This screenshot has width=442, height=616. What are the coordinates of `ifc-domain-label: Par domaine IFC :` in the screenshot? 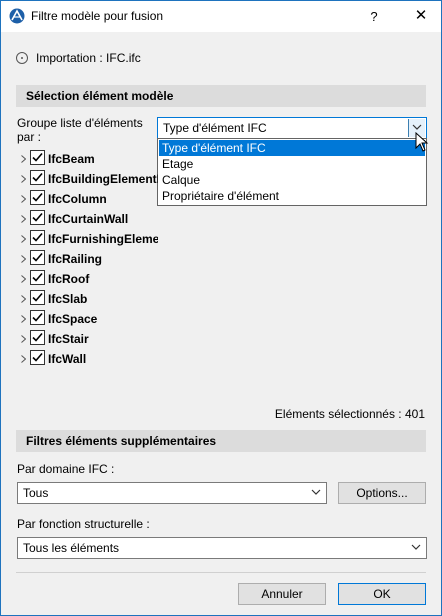 It's located at (66, 469).